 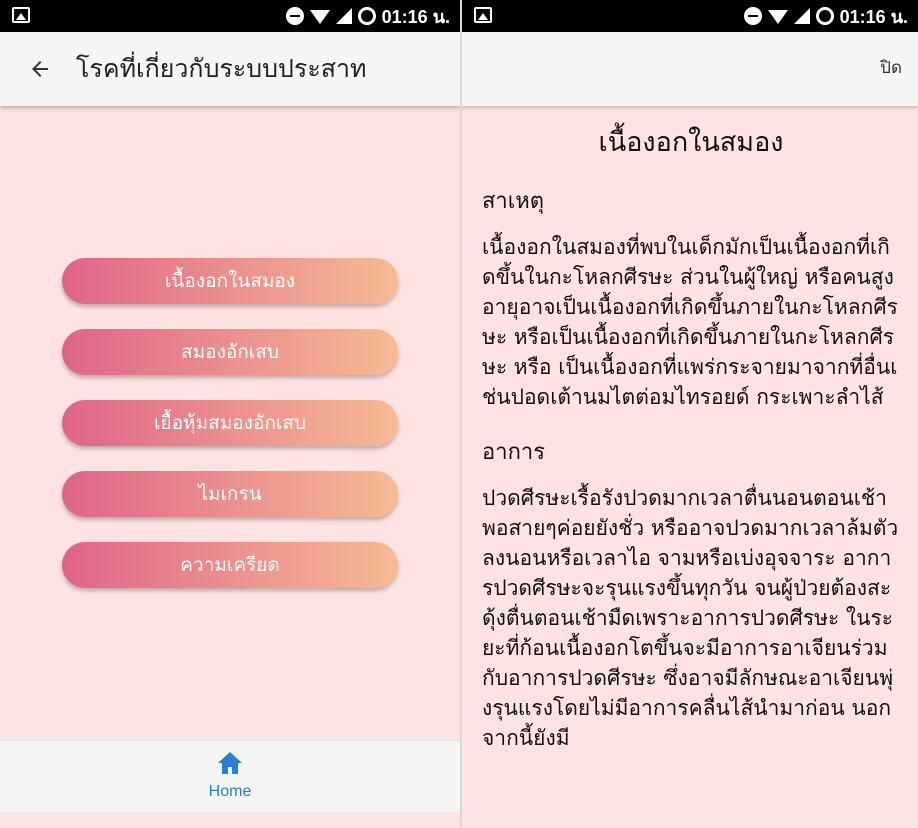 What do you see at coordinates (690, 16) in the screenshot?
I see `status-bar-right: ✕ 01:16 น.` at bounding box center [690, 16].